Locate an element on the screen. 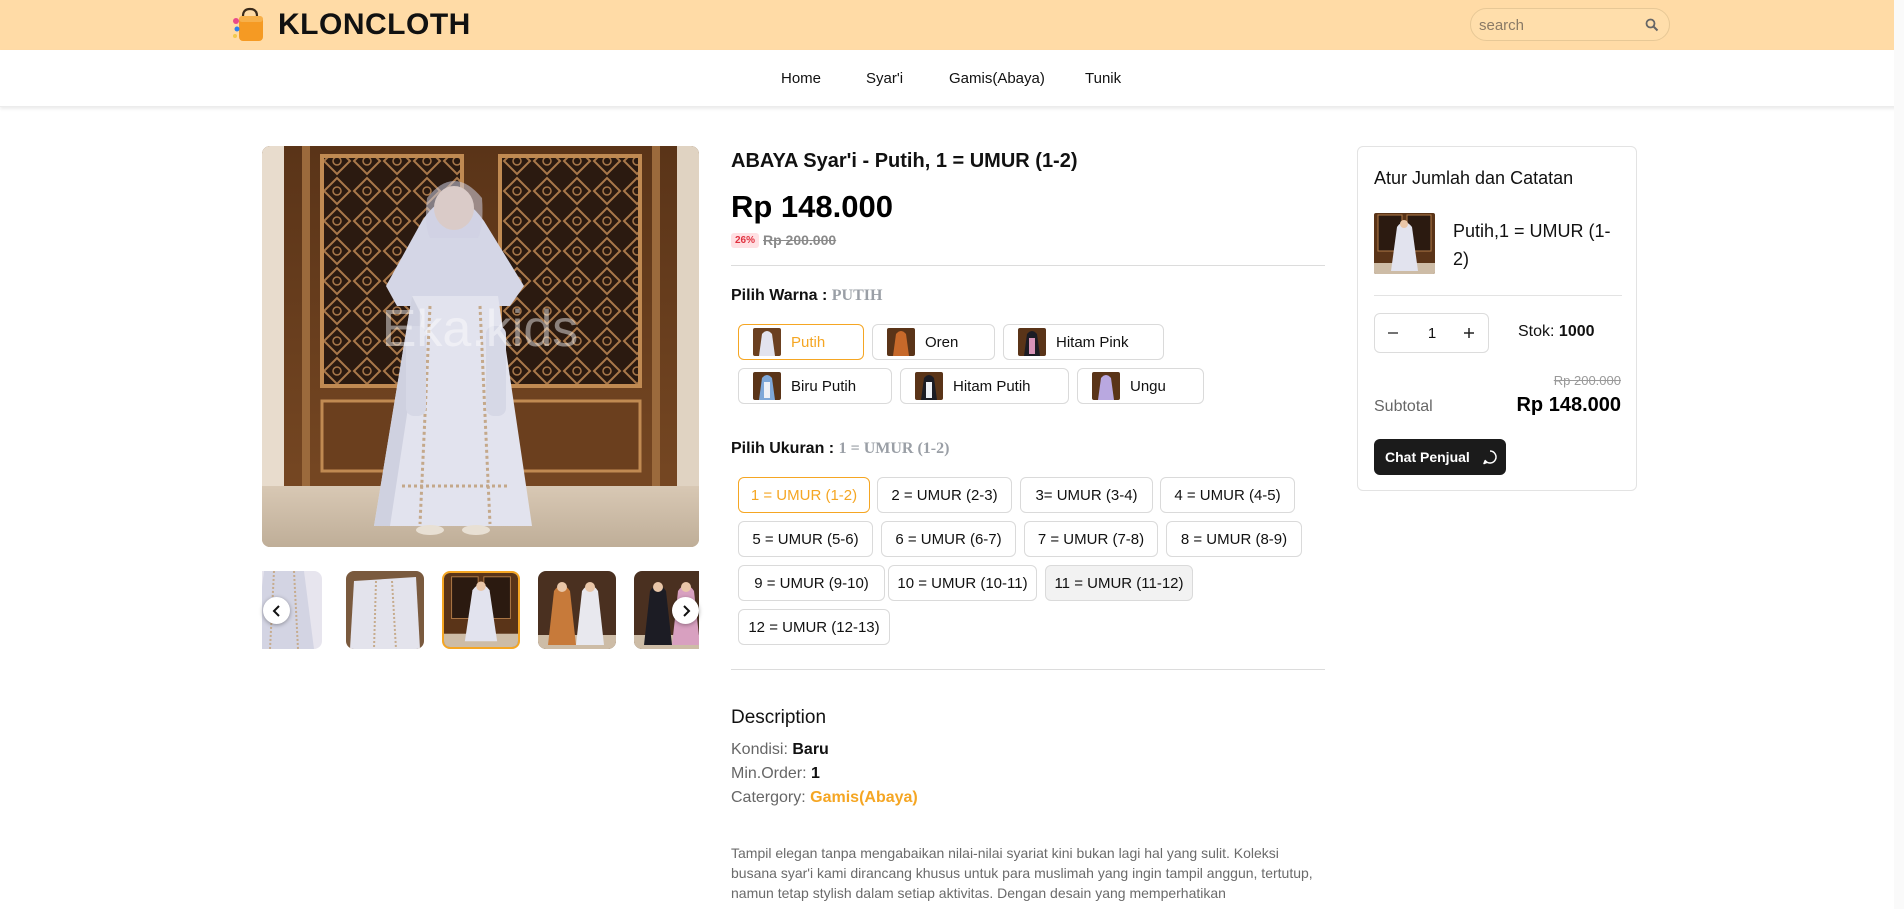 This screenshot has width=1904, height=909. color-chip-label: Oren is located at coordinates (942, 342).